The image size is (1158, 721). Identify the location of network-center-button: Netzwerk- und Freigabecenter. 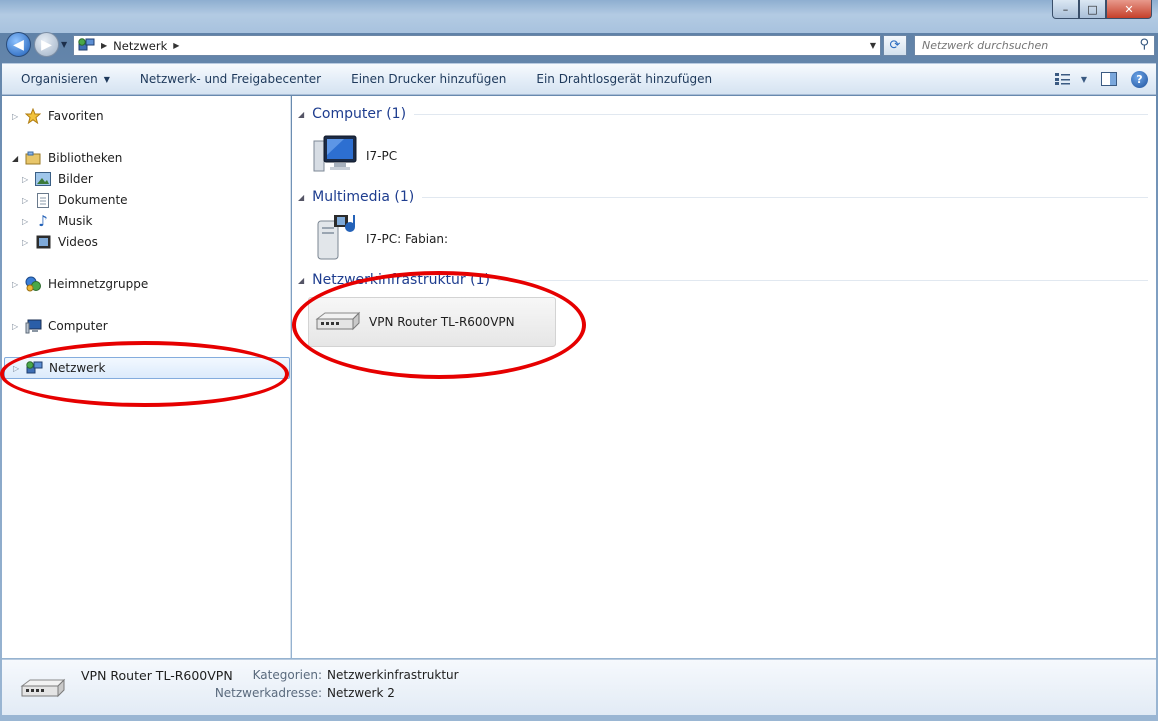
(230, 79).